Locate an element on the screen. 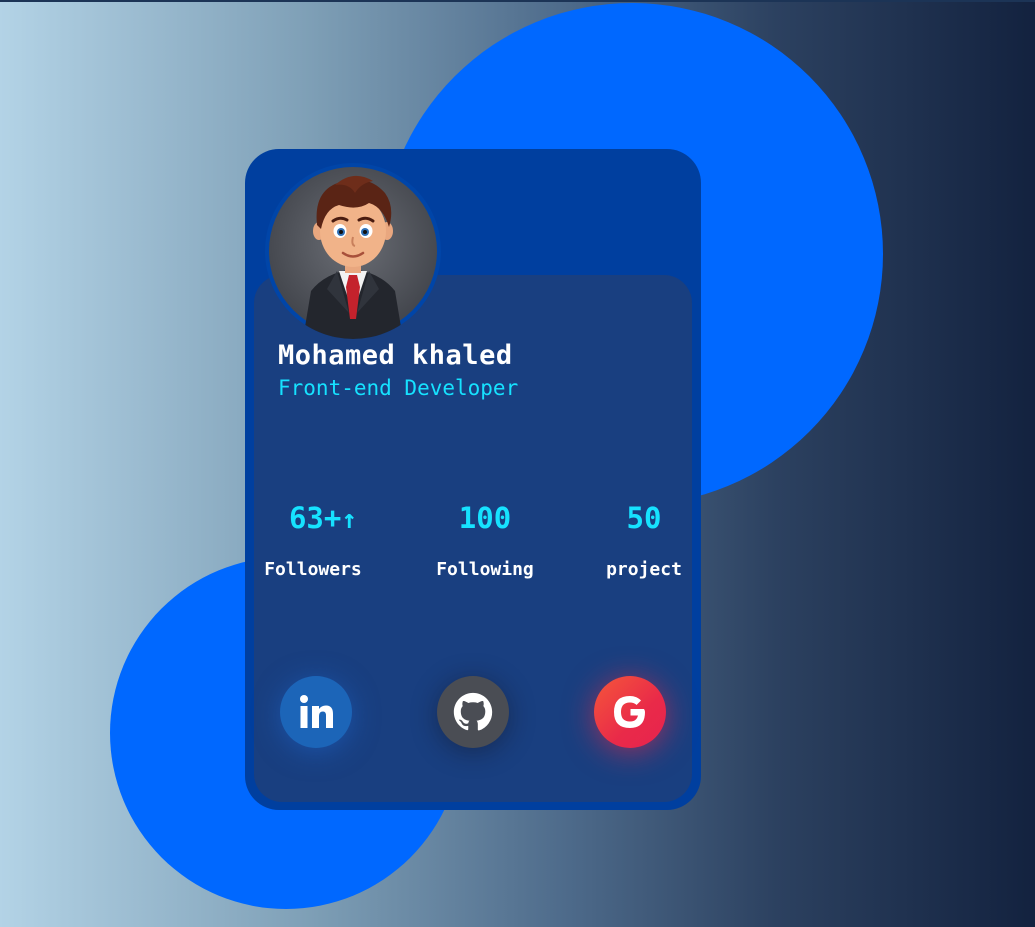 The height and width of the screenshot is (927, 1035). github-icon is located at coordinates (473, 711).